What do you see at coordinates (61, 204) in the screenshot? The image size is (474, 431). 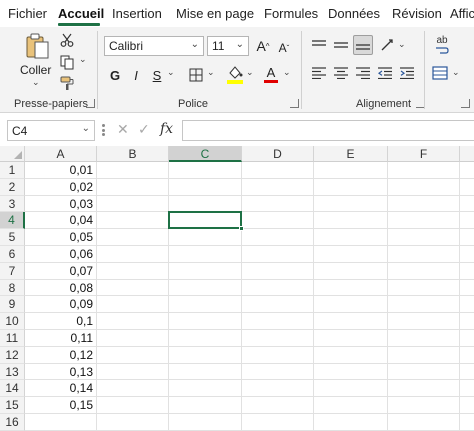 I see `cell: 0,03` at bounding box center [61, 204].